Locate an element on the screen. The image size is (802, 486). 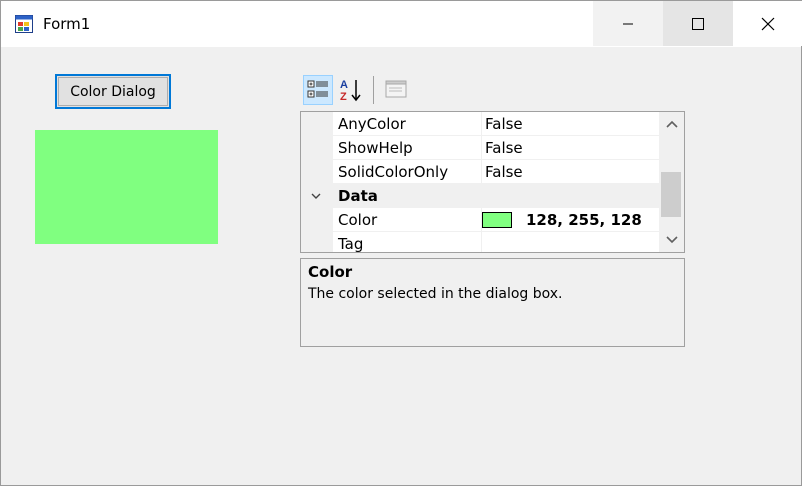
vertical-scrollbar is located at coordinates (671, 182).